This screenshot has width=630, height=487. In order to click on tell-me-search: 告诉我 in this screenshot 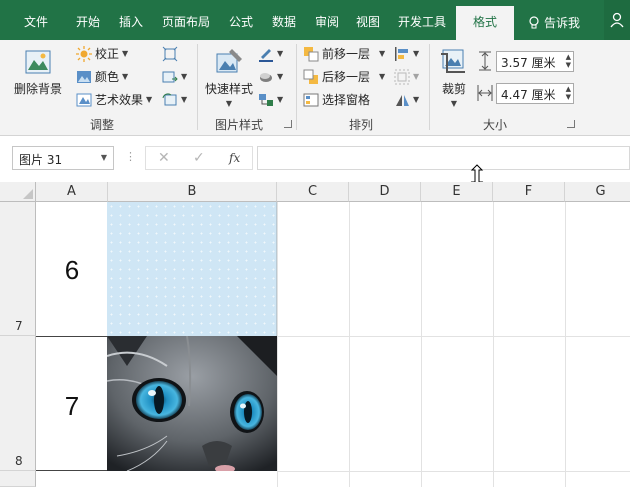, I will do `click(554, 22)`.